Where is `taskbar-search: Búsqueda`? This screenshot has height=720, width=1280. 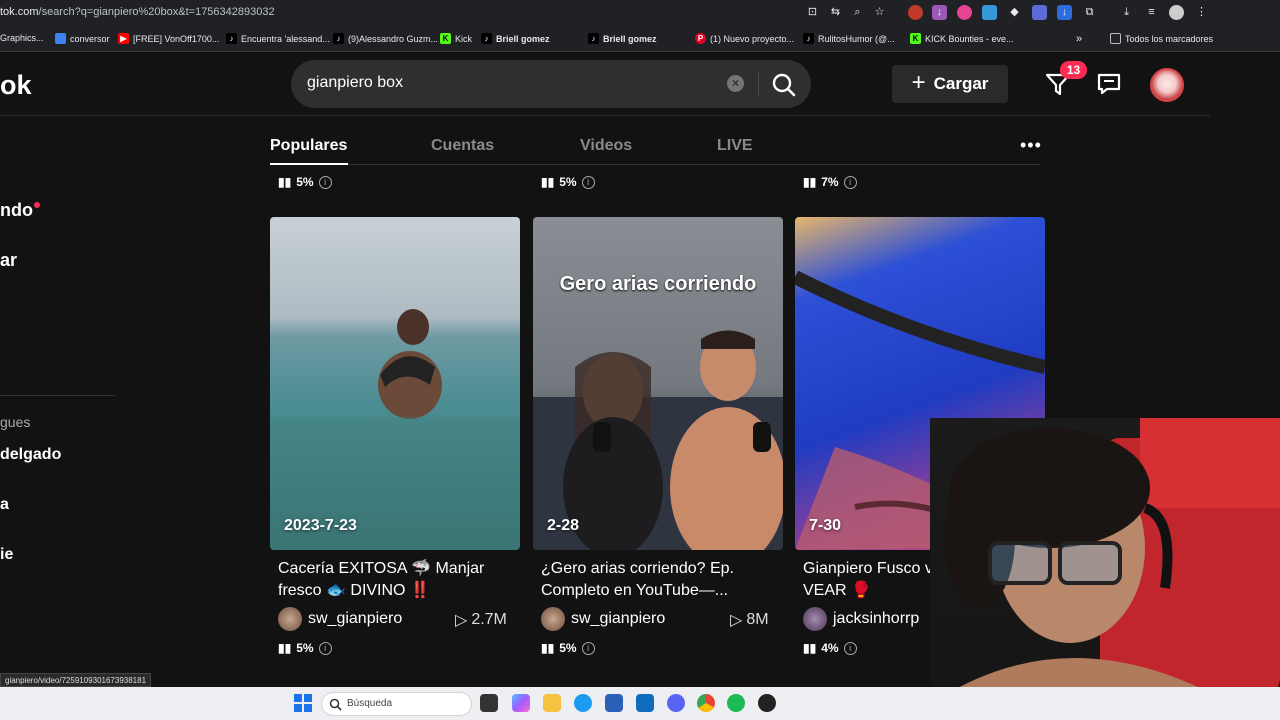 taskbar-search: Búsqueda is located at coordinates (396, 704).